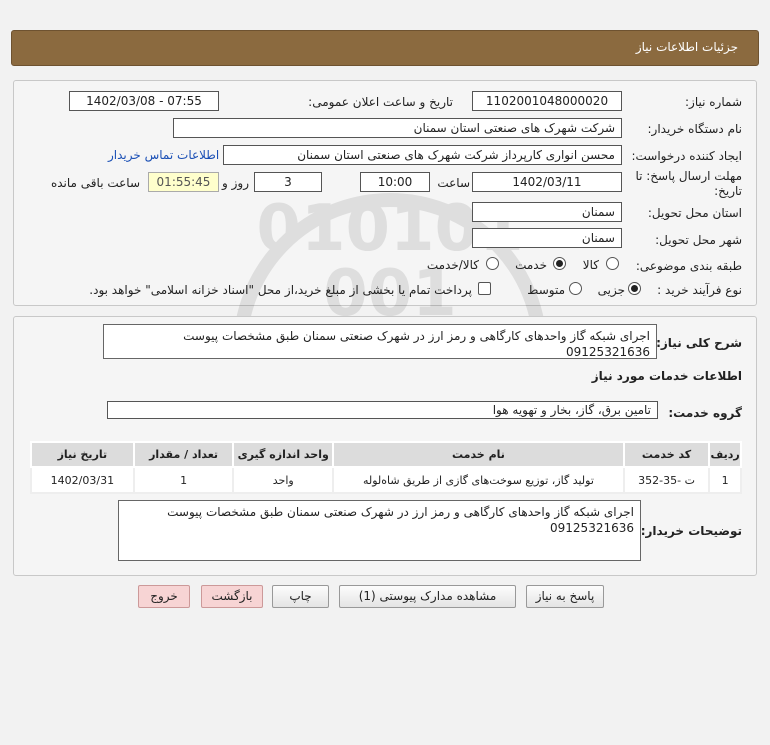  What do you see at coordinates (611, 290) in the screenshot?
I see `process-option-minor: جزیی` at bounding box center [611, 290].